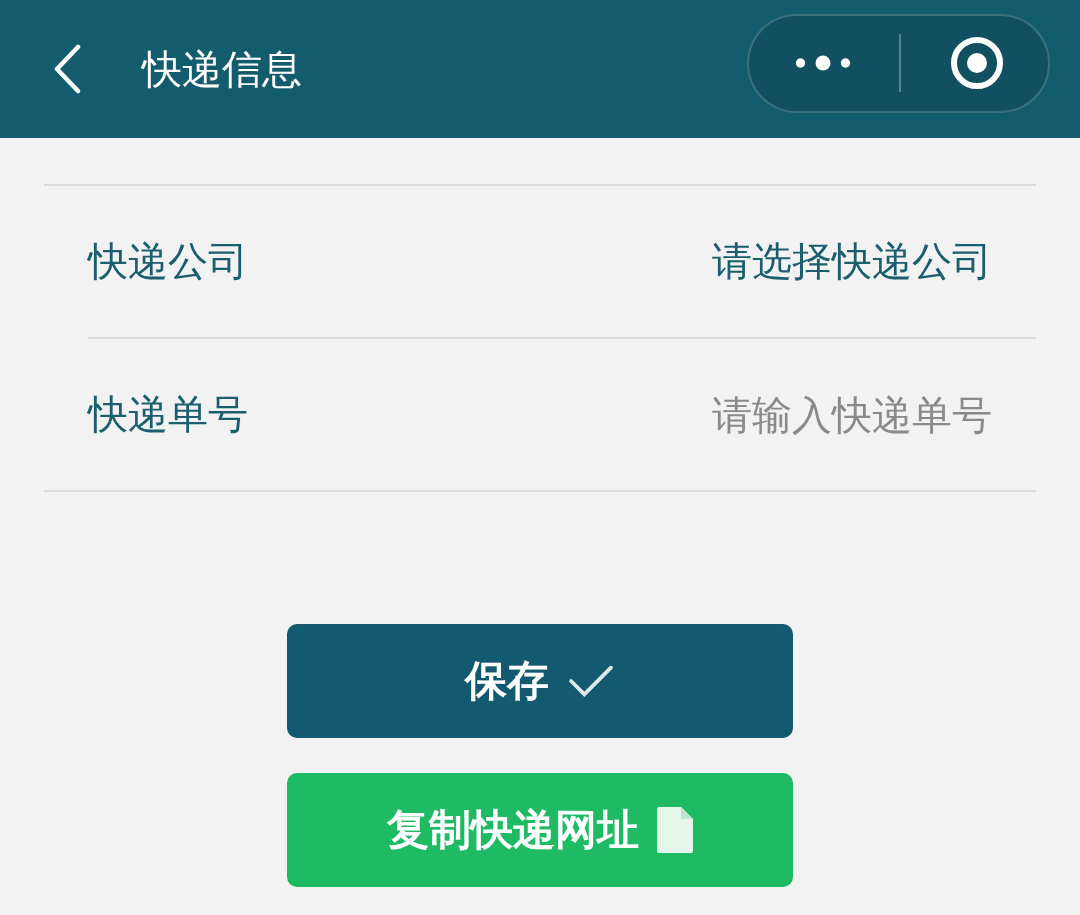 The height and width of the screenshot is (915, 1080). Describe the element at coordinates (168, 261) in the screenshot. I see `field-label: 快递公司` at that location.